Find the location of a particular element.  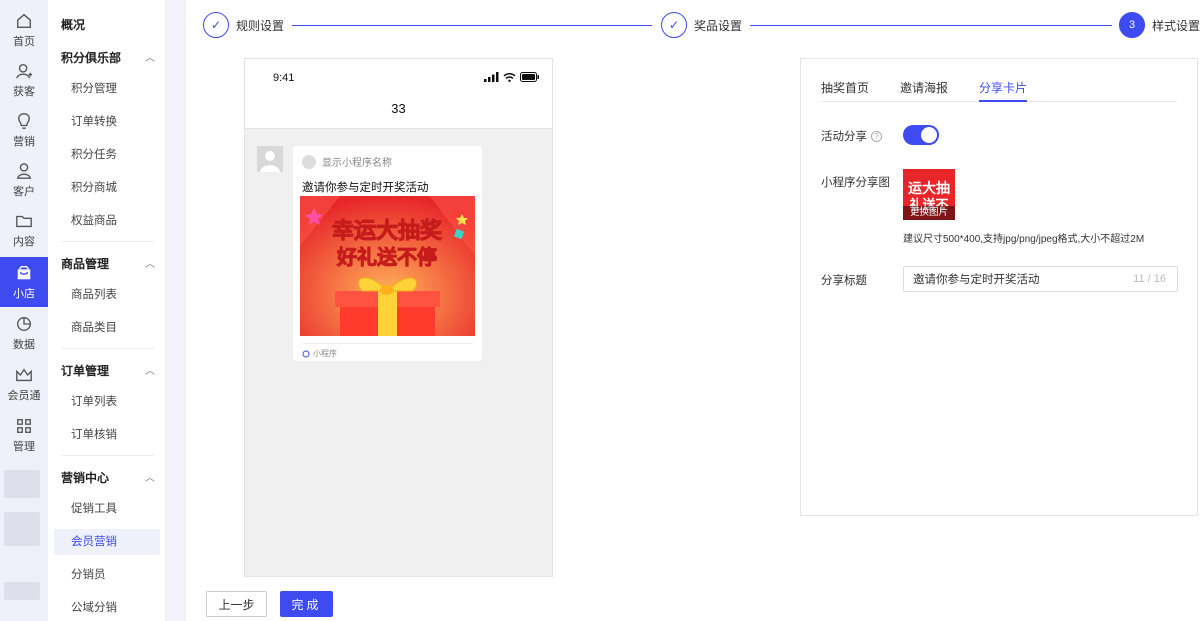

status-icons is located at coordinates (512, 77).